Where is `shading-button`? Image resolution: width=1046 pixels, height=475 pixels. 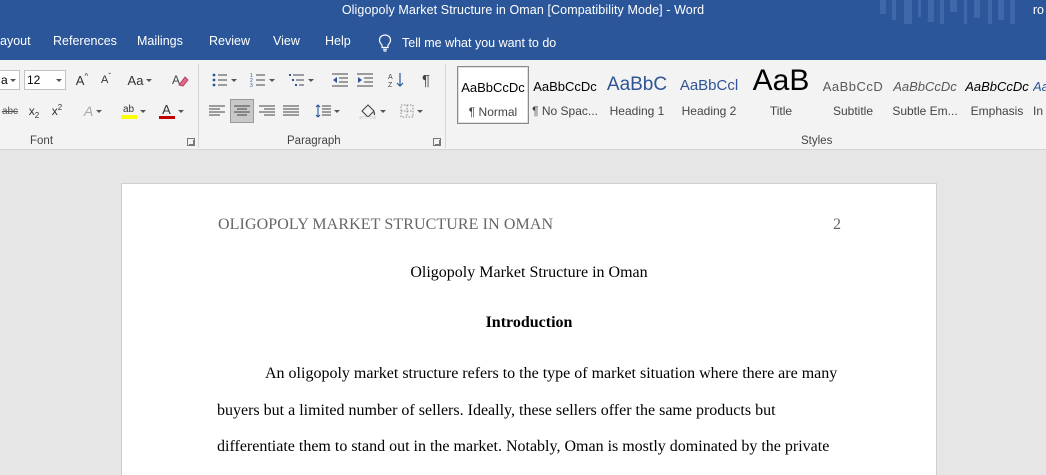
shading-button is located at coordinates (372, 111).